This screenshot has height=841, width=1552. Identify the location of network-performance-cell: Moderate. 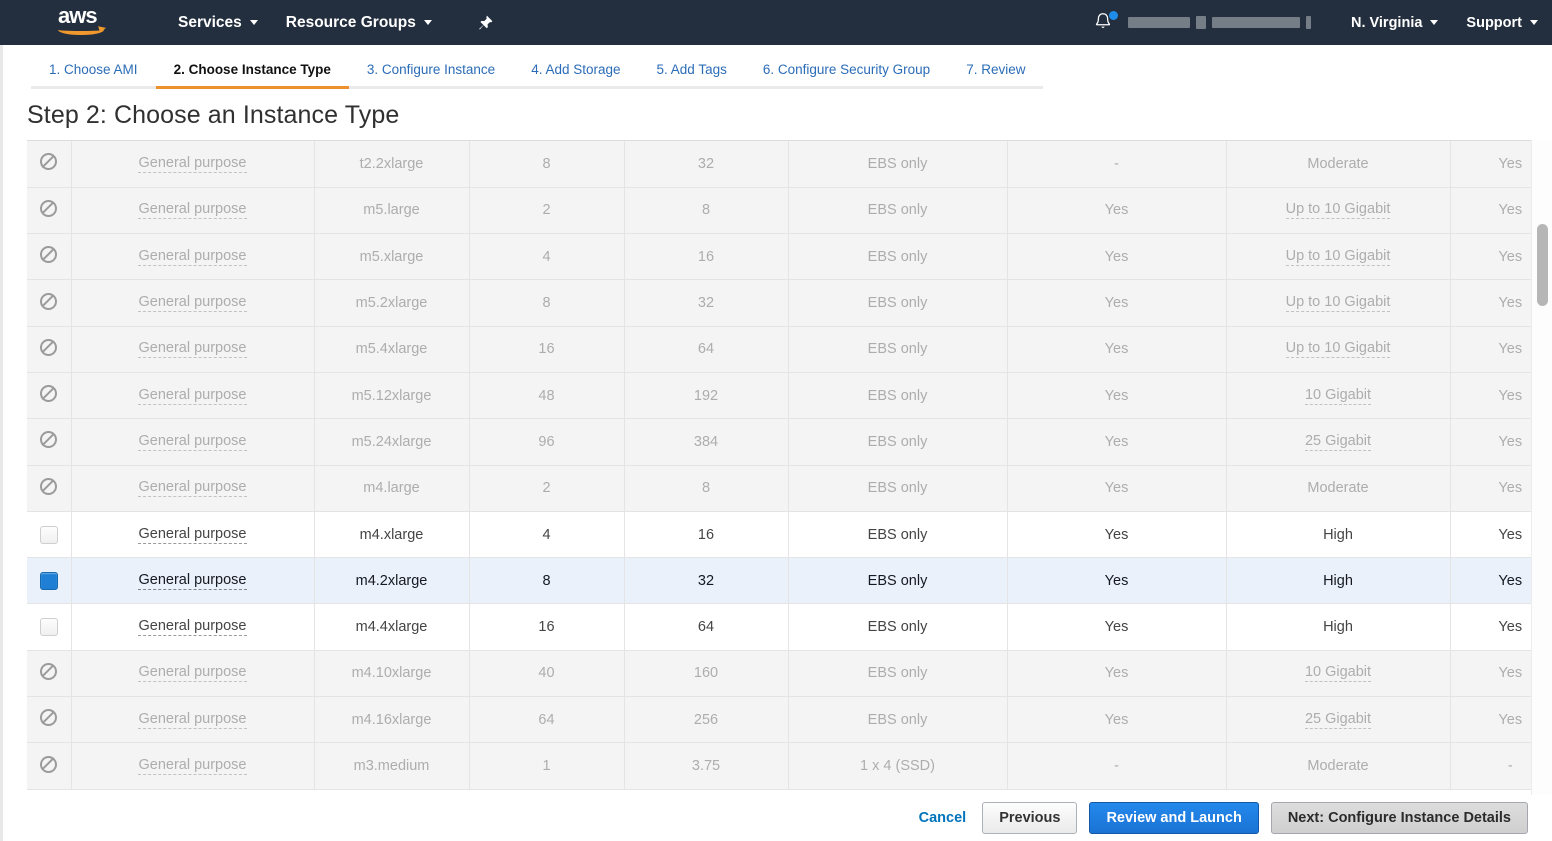
(1338, 164).